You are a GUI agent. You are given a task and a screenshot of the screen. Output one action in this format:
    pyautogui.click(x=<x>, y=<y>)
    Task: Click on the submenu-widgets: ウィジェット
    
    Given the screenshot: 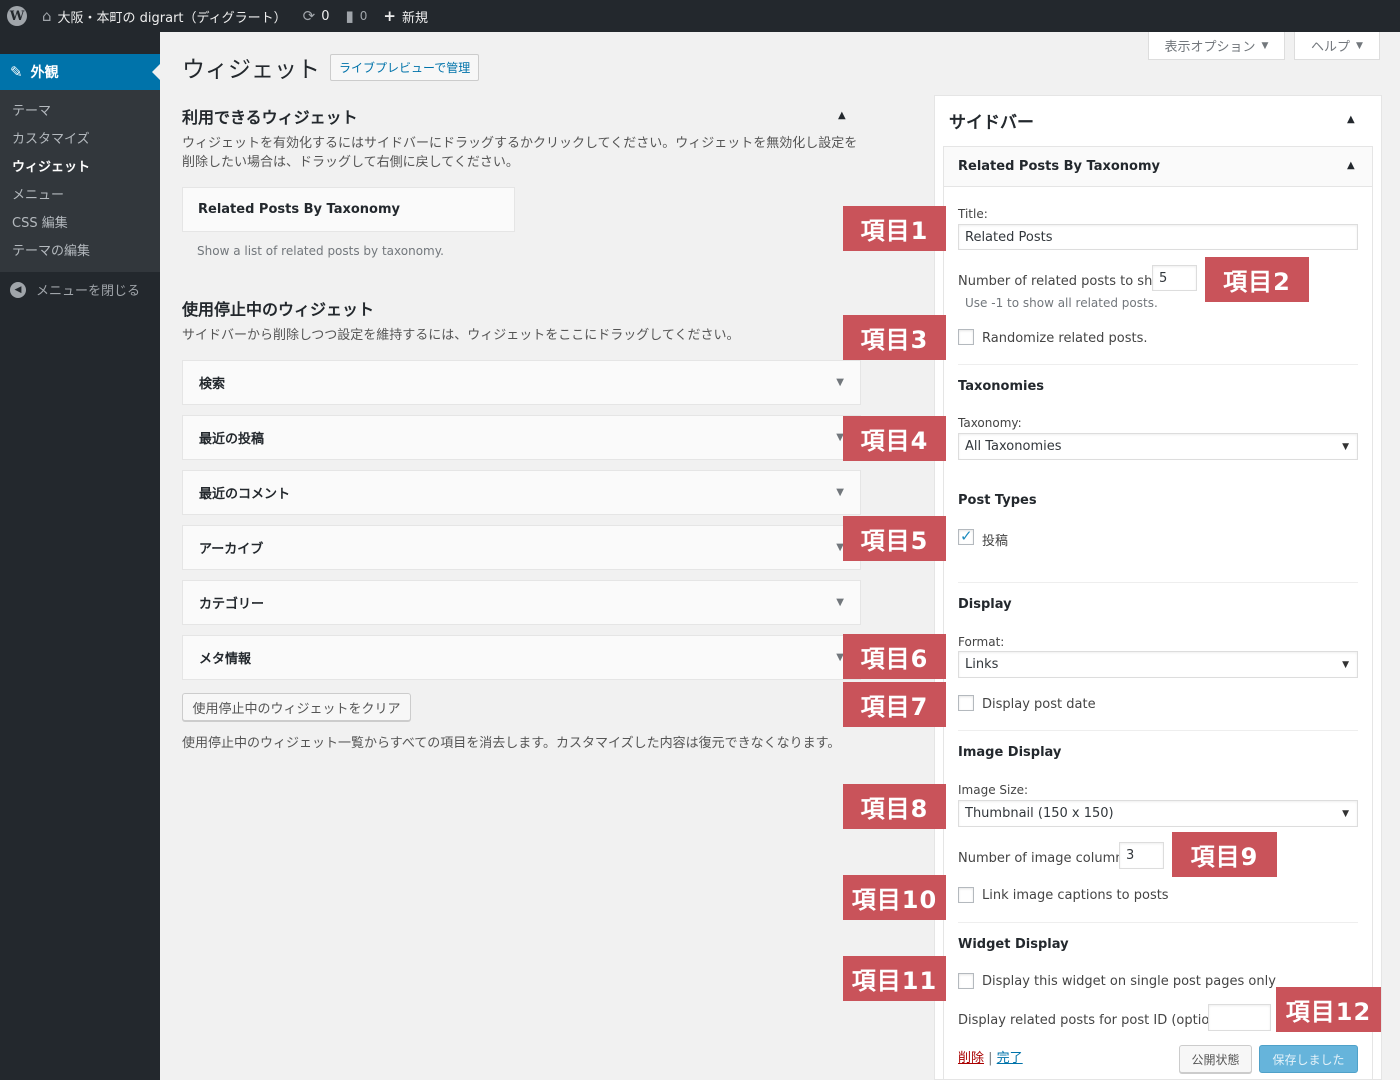 What is the action you would take?
    pyautogui.click(x=80, y=168)
    